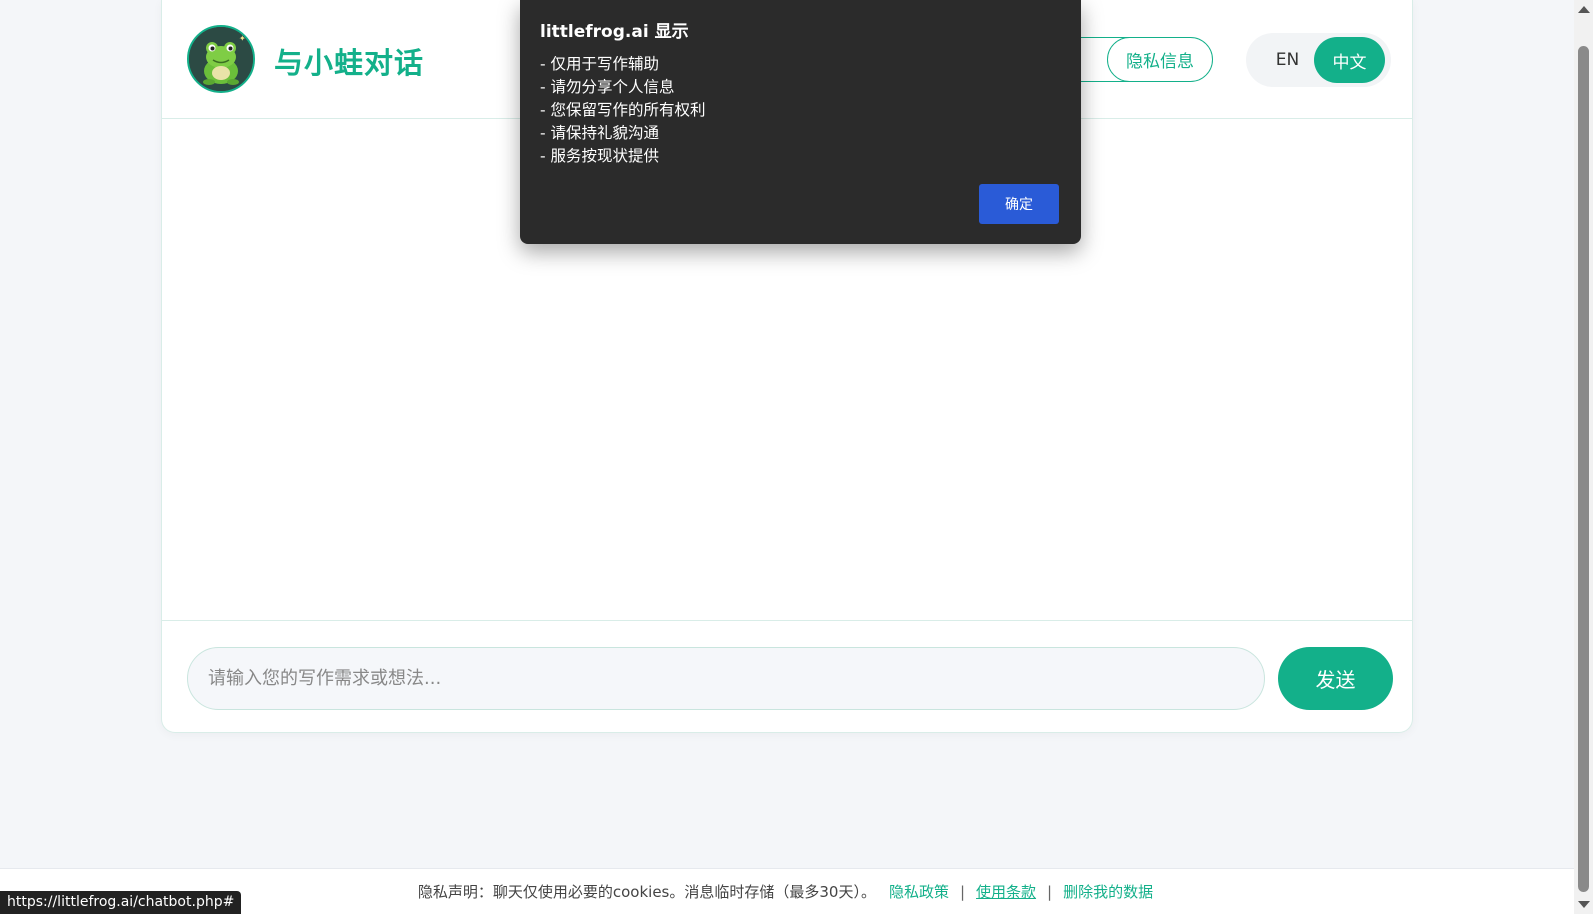 This screenshot has height=914, width=1593. Describe the element at coordinates (1584, 9) in the screenshot. I see `scroll-up-icon` at that location.